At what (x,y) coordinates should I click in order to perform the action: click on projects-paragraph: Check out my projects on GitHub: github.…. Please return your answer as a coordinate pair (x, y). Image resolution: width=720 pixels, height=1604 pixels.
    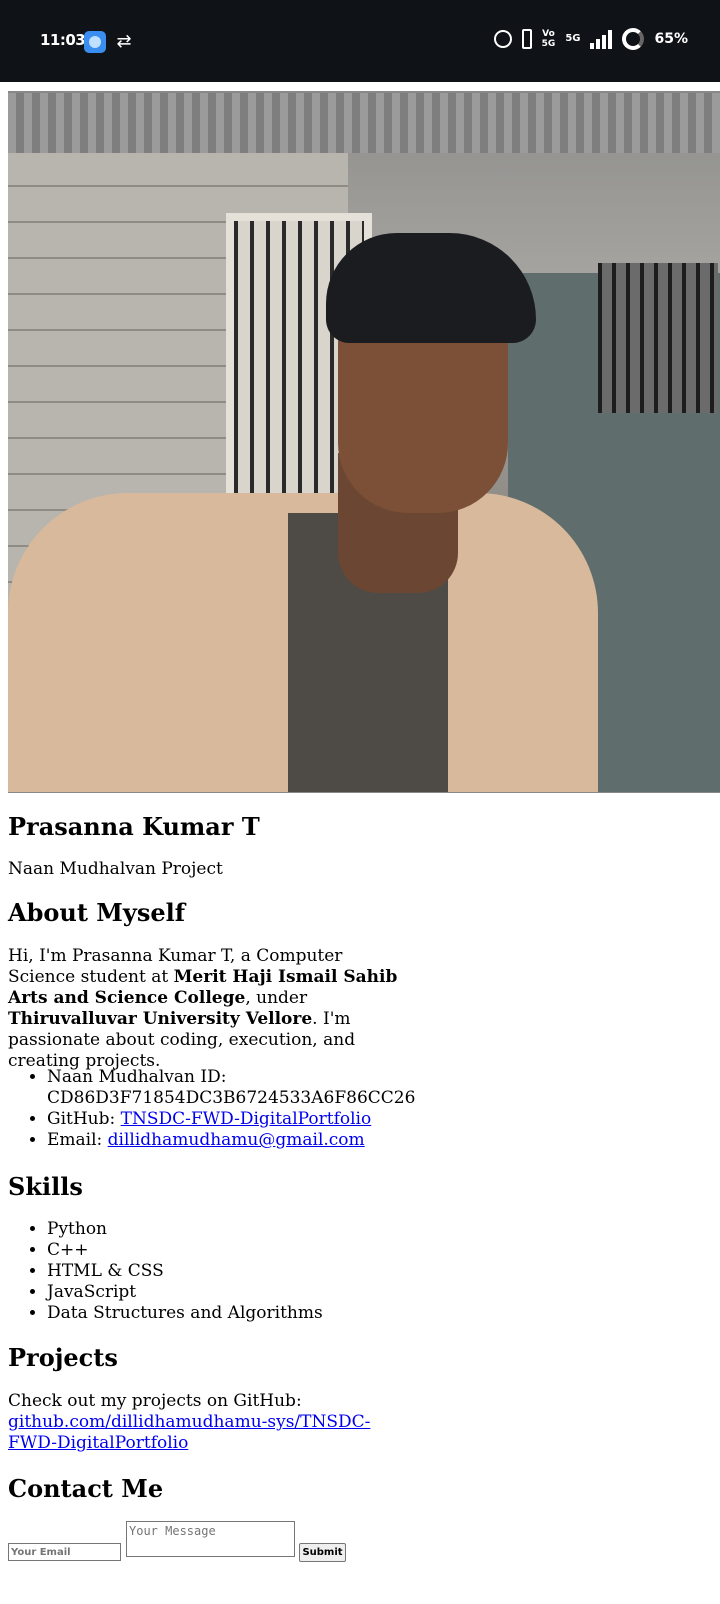
    Looking at the image, I should click on (208, 1422).